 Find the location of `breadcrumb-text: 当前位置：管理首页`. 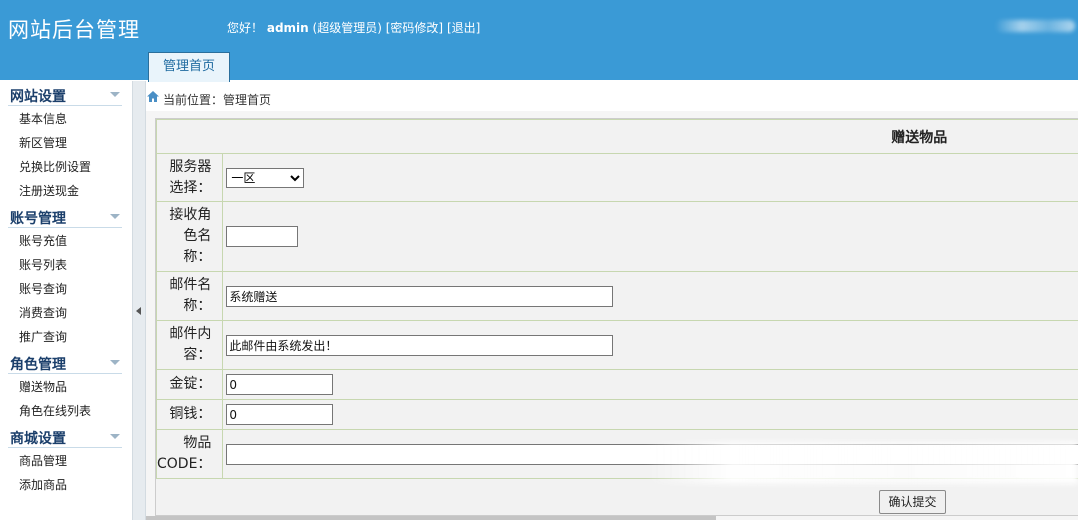

breadcrumb-text: 当前位置：管理首页 is located at coordinates (217, 100).